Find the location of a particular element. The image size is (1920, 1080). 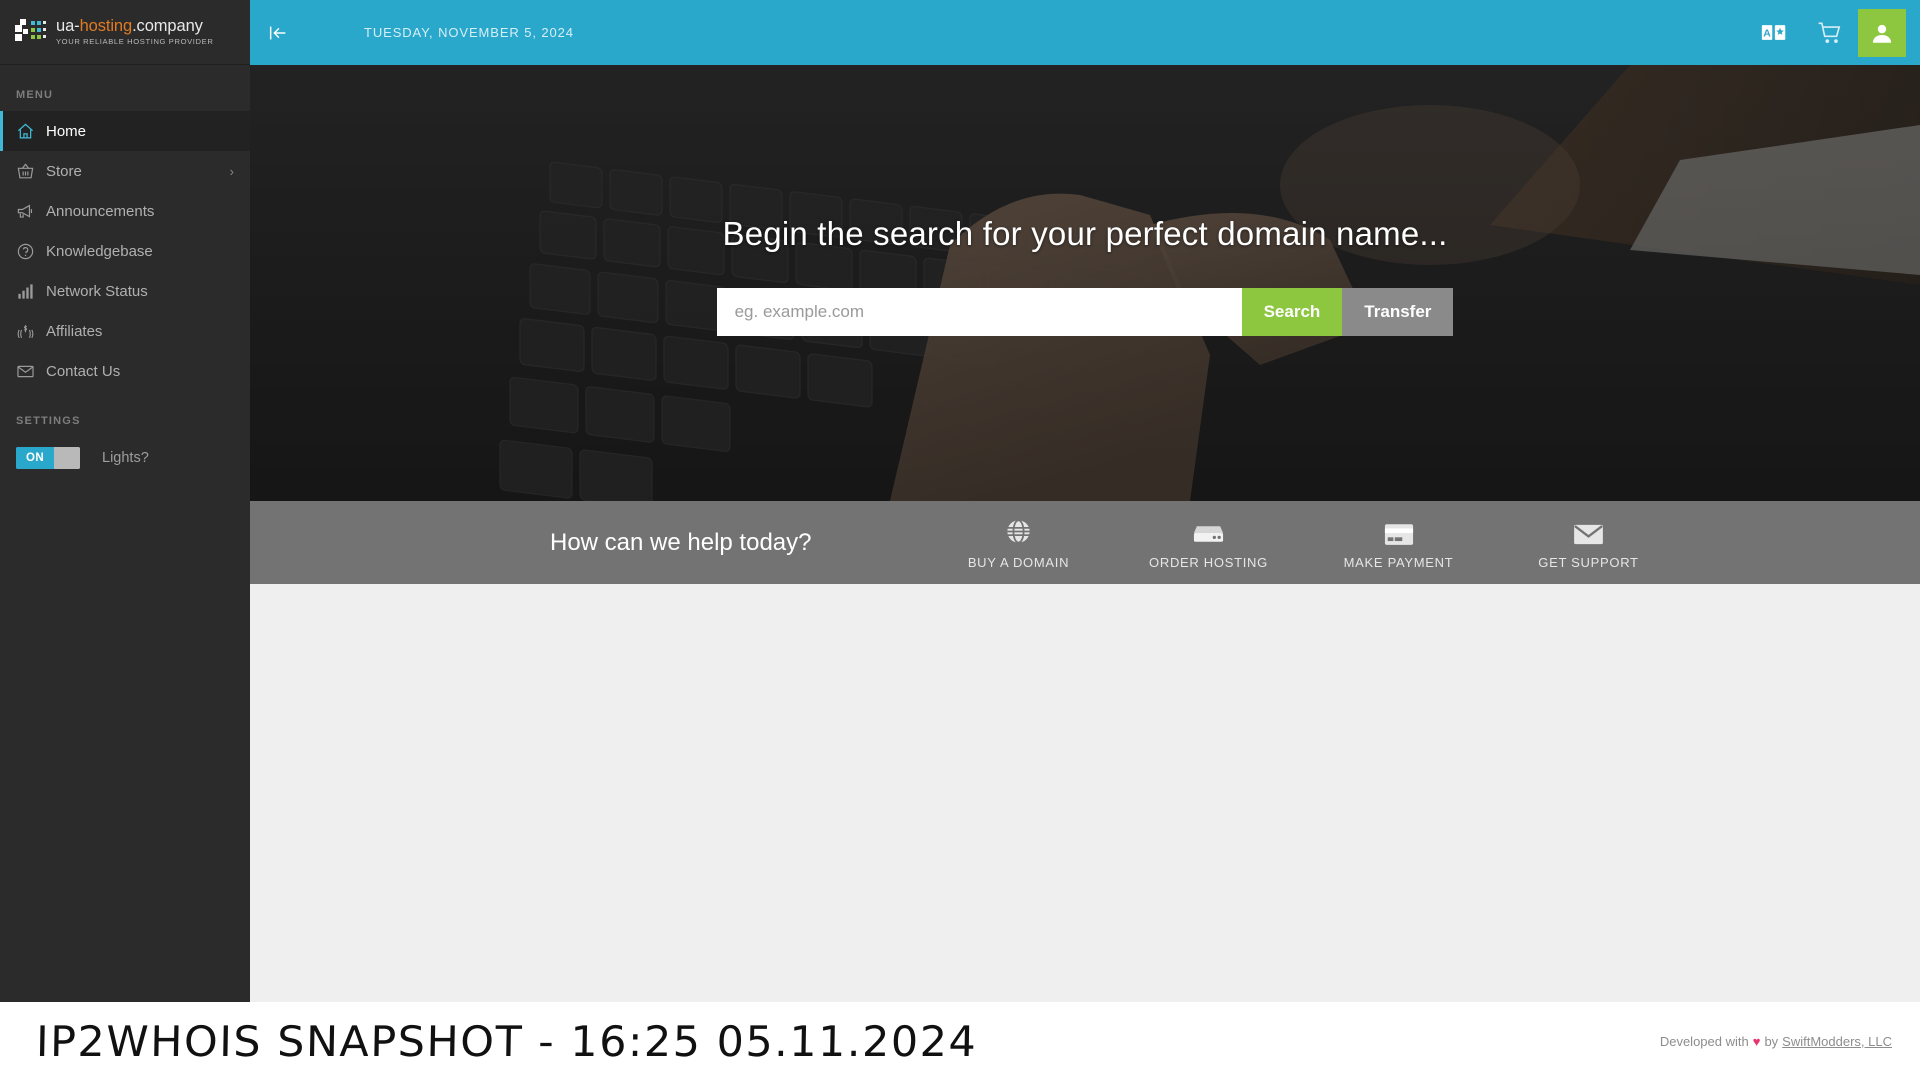

sidebar-item-announcements: Announcements is located at coordinates (125, 211).